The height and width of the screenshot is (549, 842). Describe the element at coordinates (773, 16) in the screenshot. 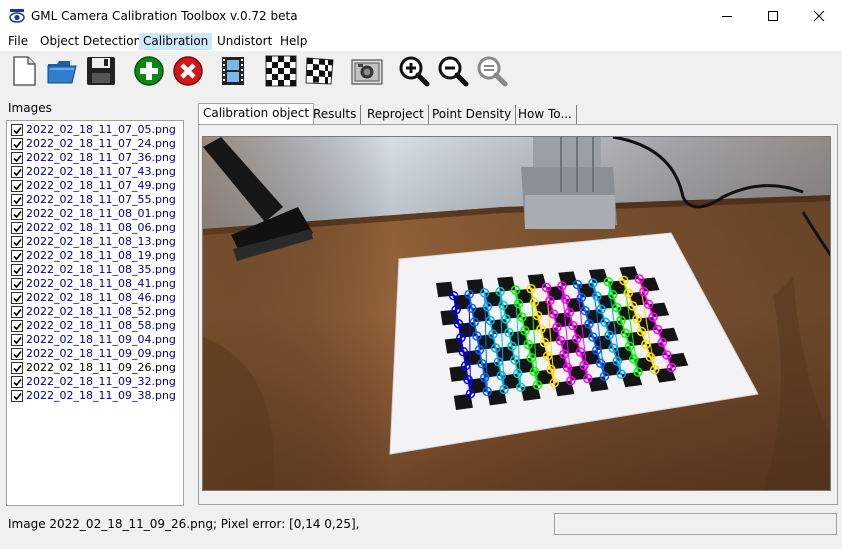

I see `maximize-button` at that location.